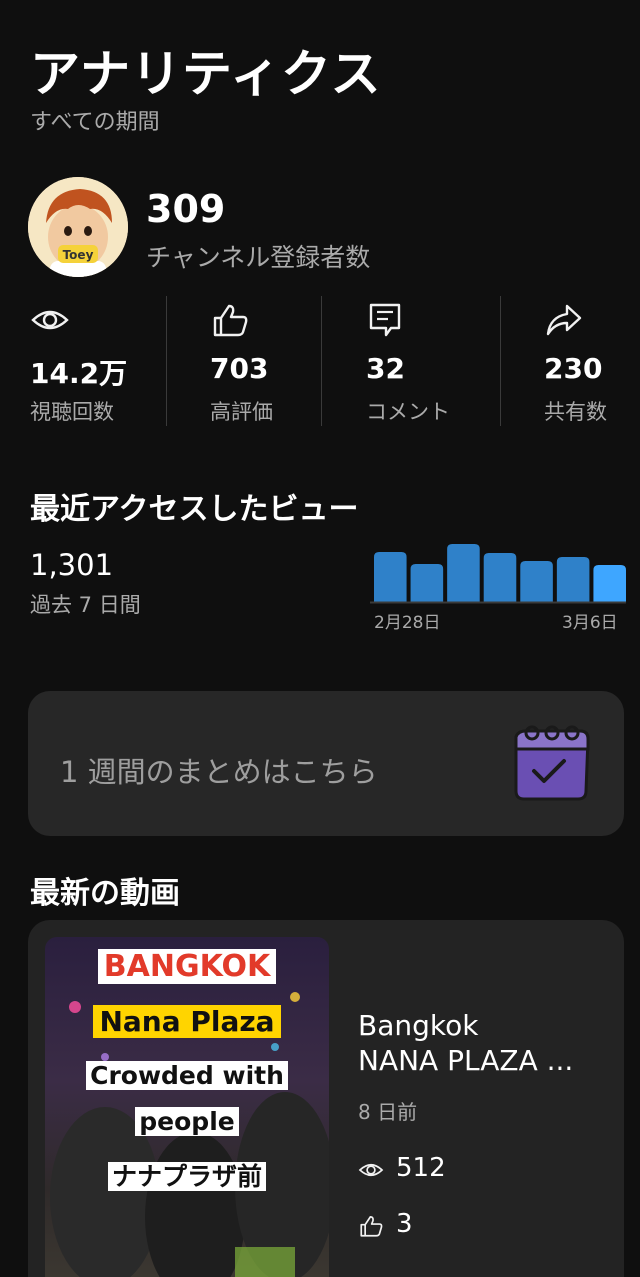  I want to click on thumbnail-text: ナナプラザ前, so click(186, 1176).